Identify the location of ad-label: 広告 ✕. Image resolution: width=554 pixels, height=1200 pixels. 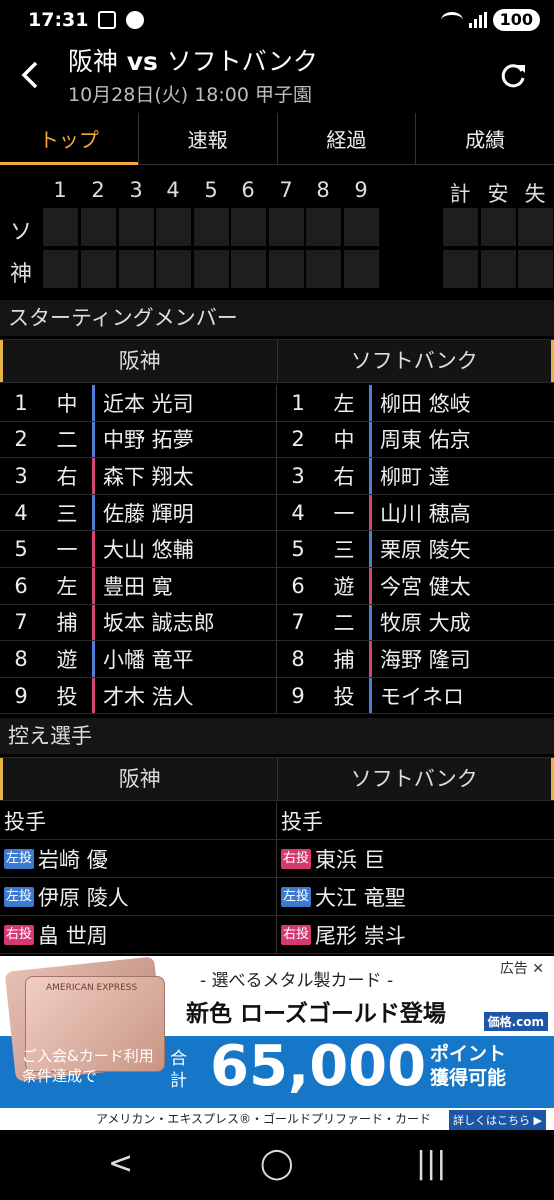
(521, 968).